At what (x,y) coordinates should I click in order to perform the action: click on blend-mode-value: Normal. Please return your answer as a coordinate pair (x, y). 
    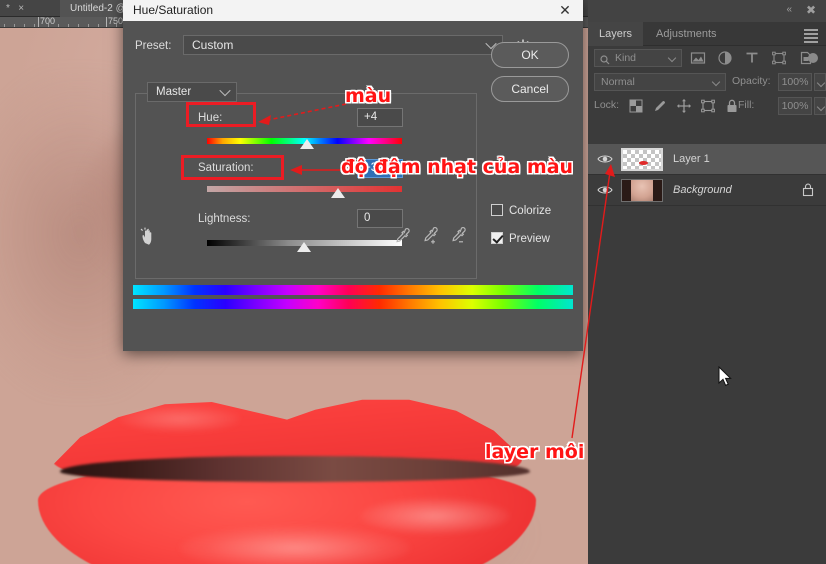
    Looking at the image, I should click on (618, 82).